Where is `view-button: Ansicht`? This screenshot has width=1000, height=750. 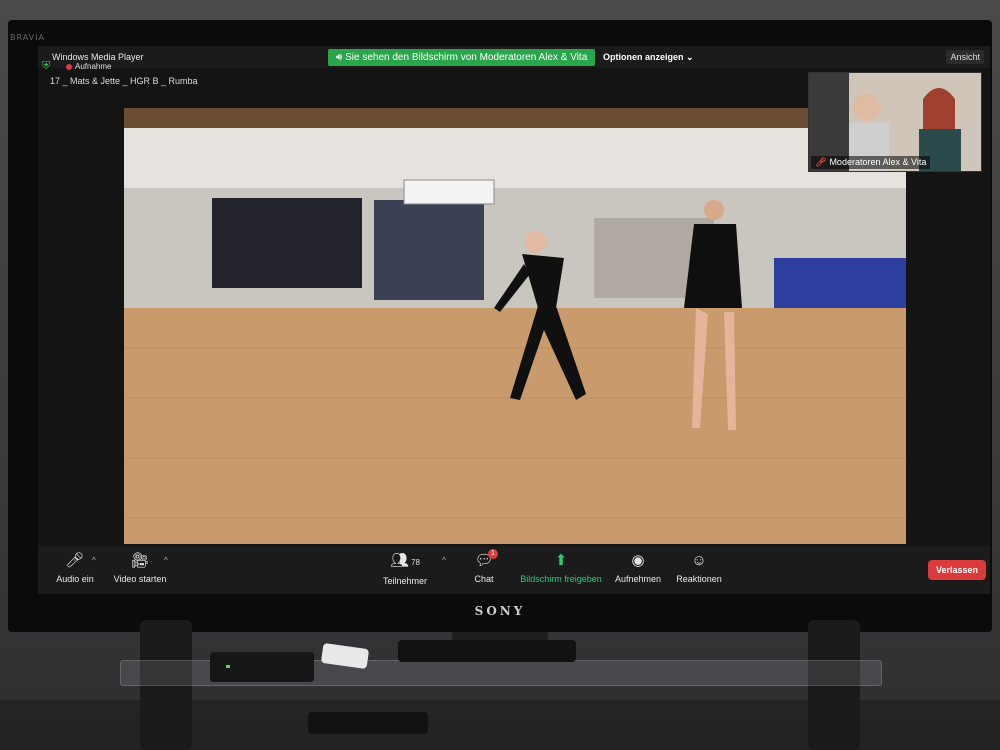
view-button: Ansicht is located at coordinates (965, 57).